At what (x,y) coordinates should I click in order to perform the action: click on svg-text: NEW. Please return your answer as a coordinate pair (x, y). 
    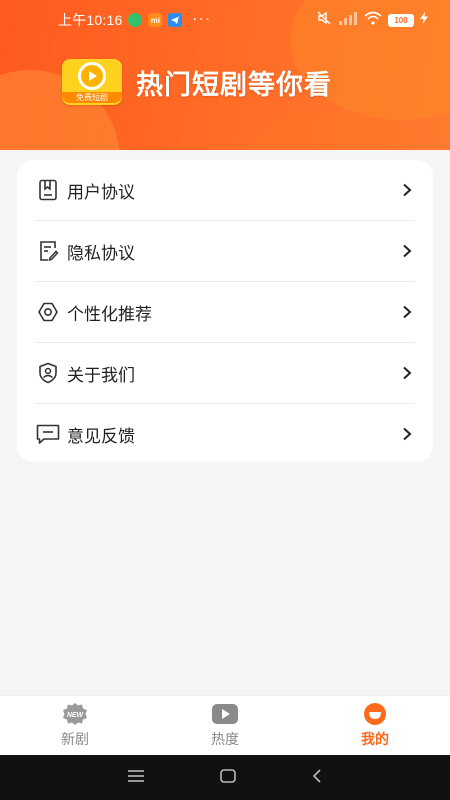
    Looking at the image, I should click on (76, 715).